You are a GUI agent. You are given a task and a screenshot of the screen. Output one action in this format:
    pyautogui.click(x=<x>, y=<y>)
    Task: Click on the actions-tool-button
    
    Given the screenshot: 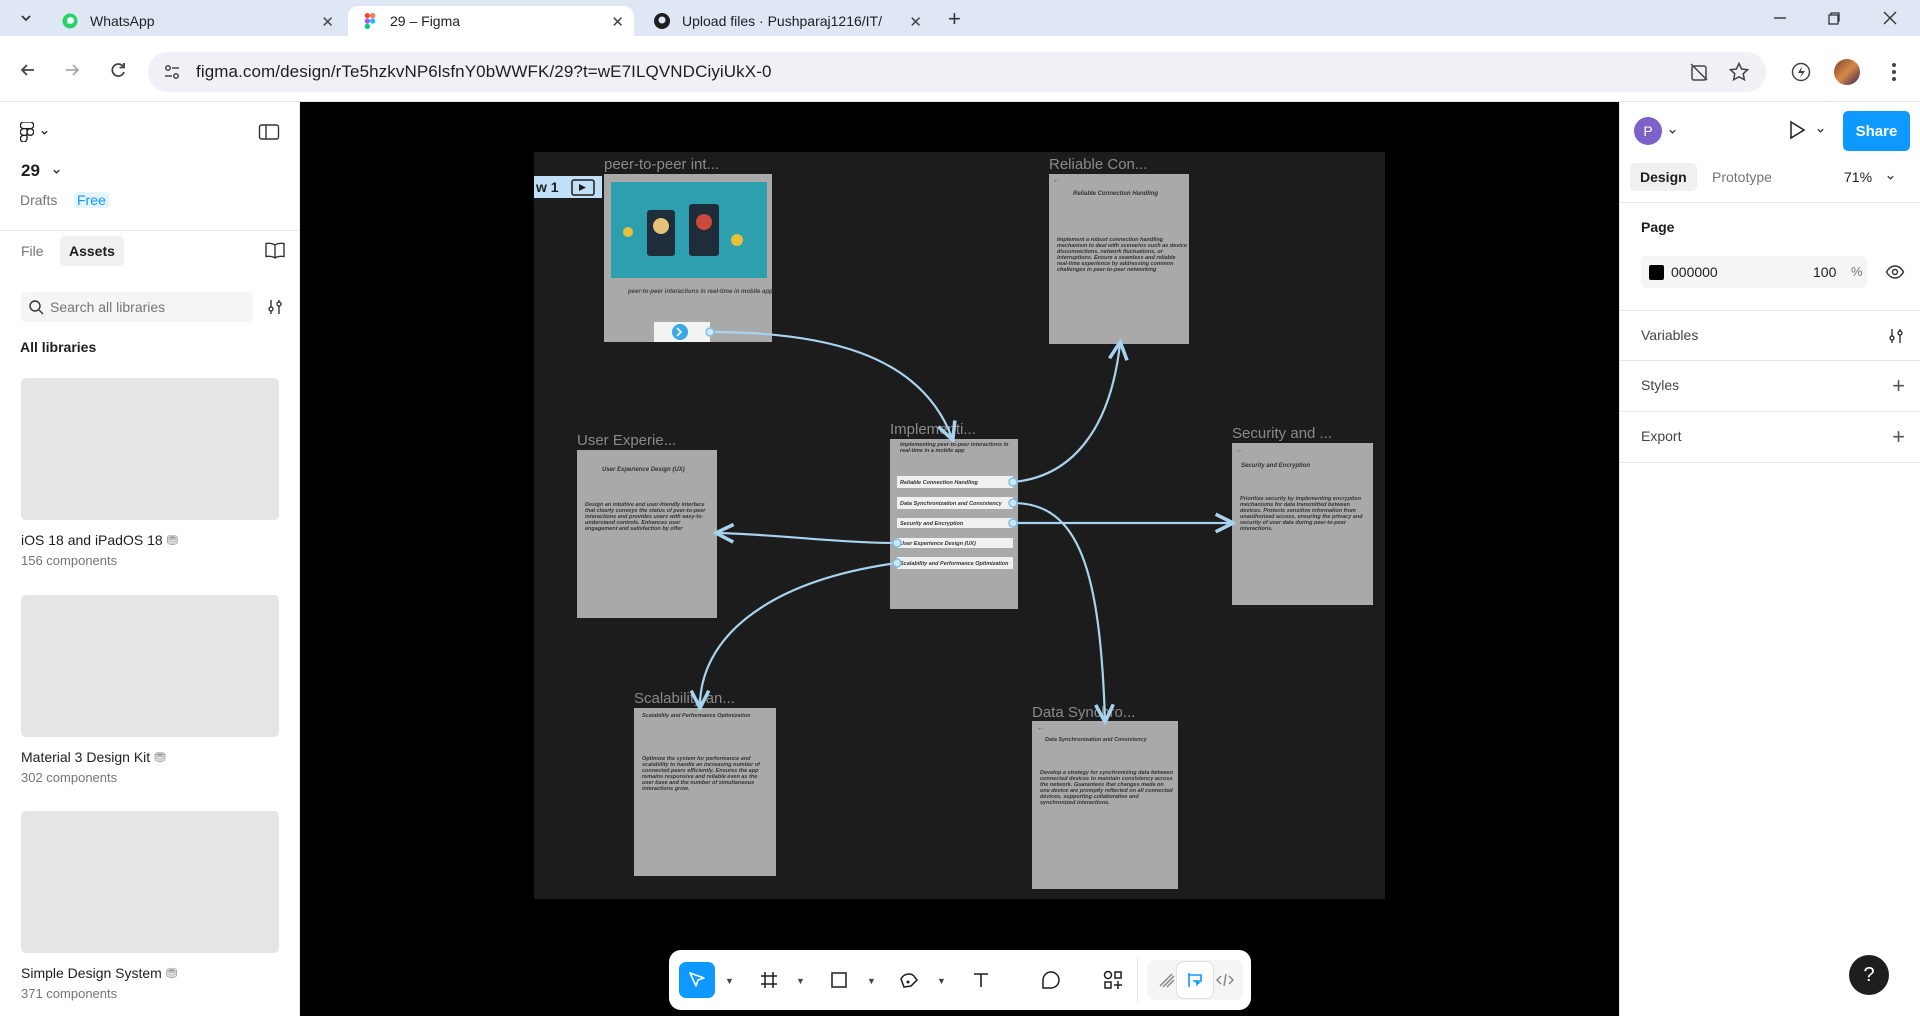 What is the action you would take?
    pyautogui.click(x=1113, y=980)
    